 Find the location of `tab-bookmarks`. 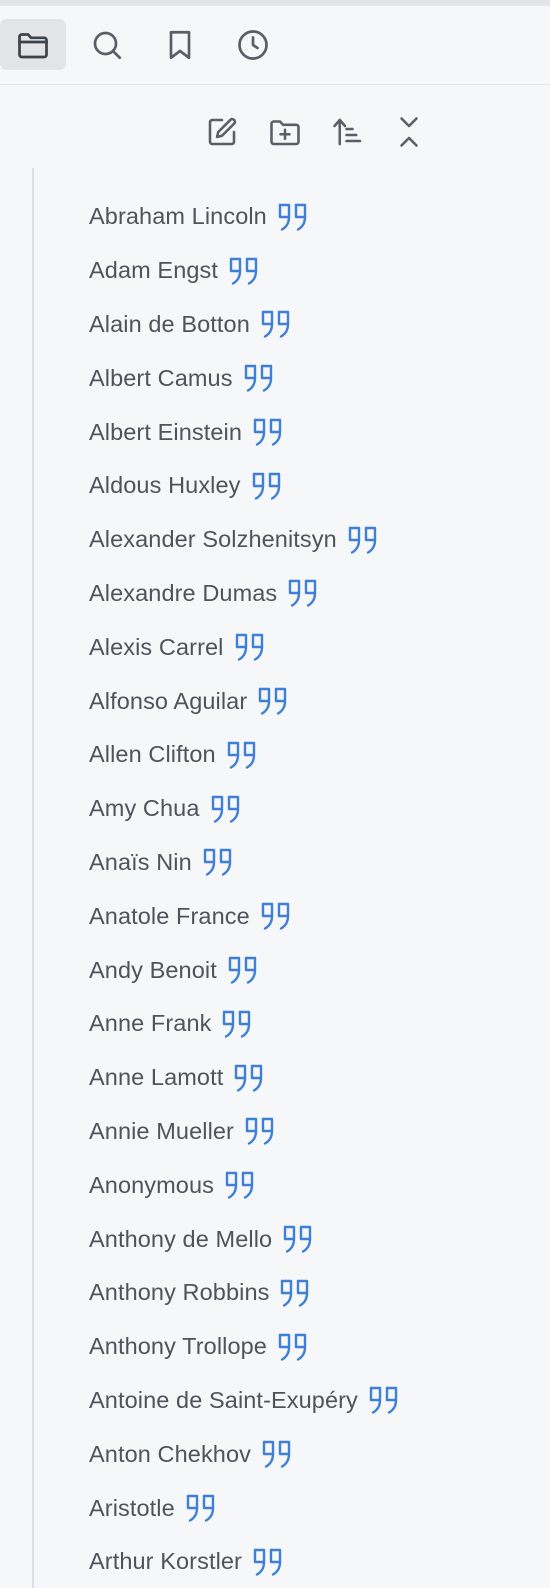

tab-bookmarks is located at coordinates (180, 44).